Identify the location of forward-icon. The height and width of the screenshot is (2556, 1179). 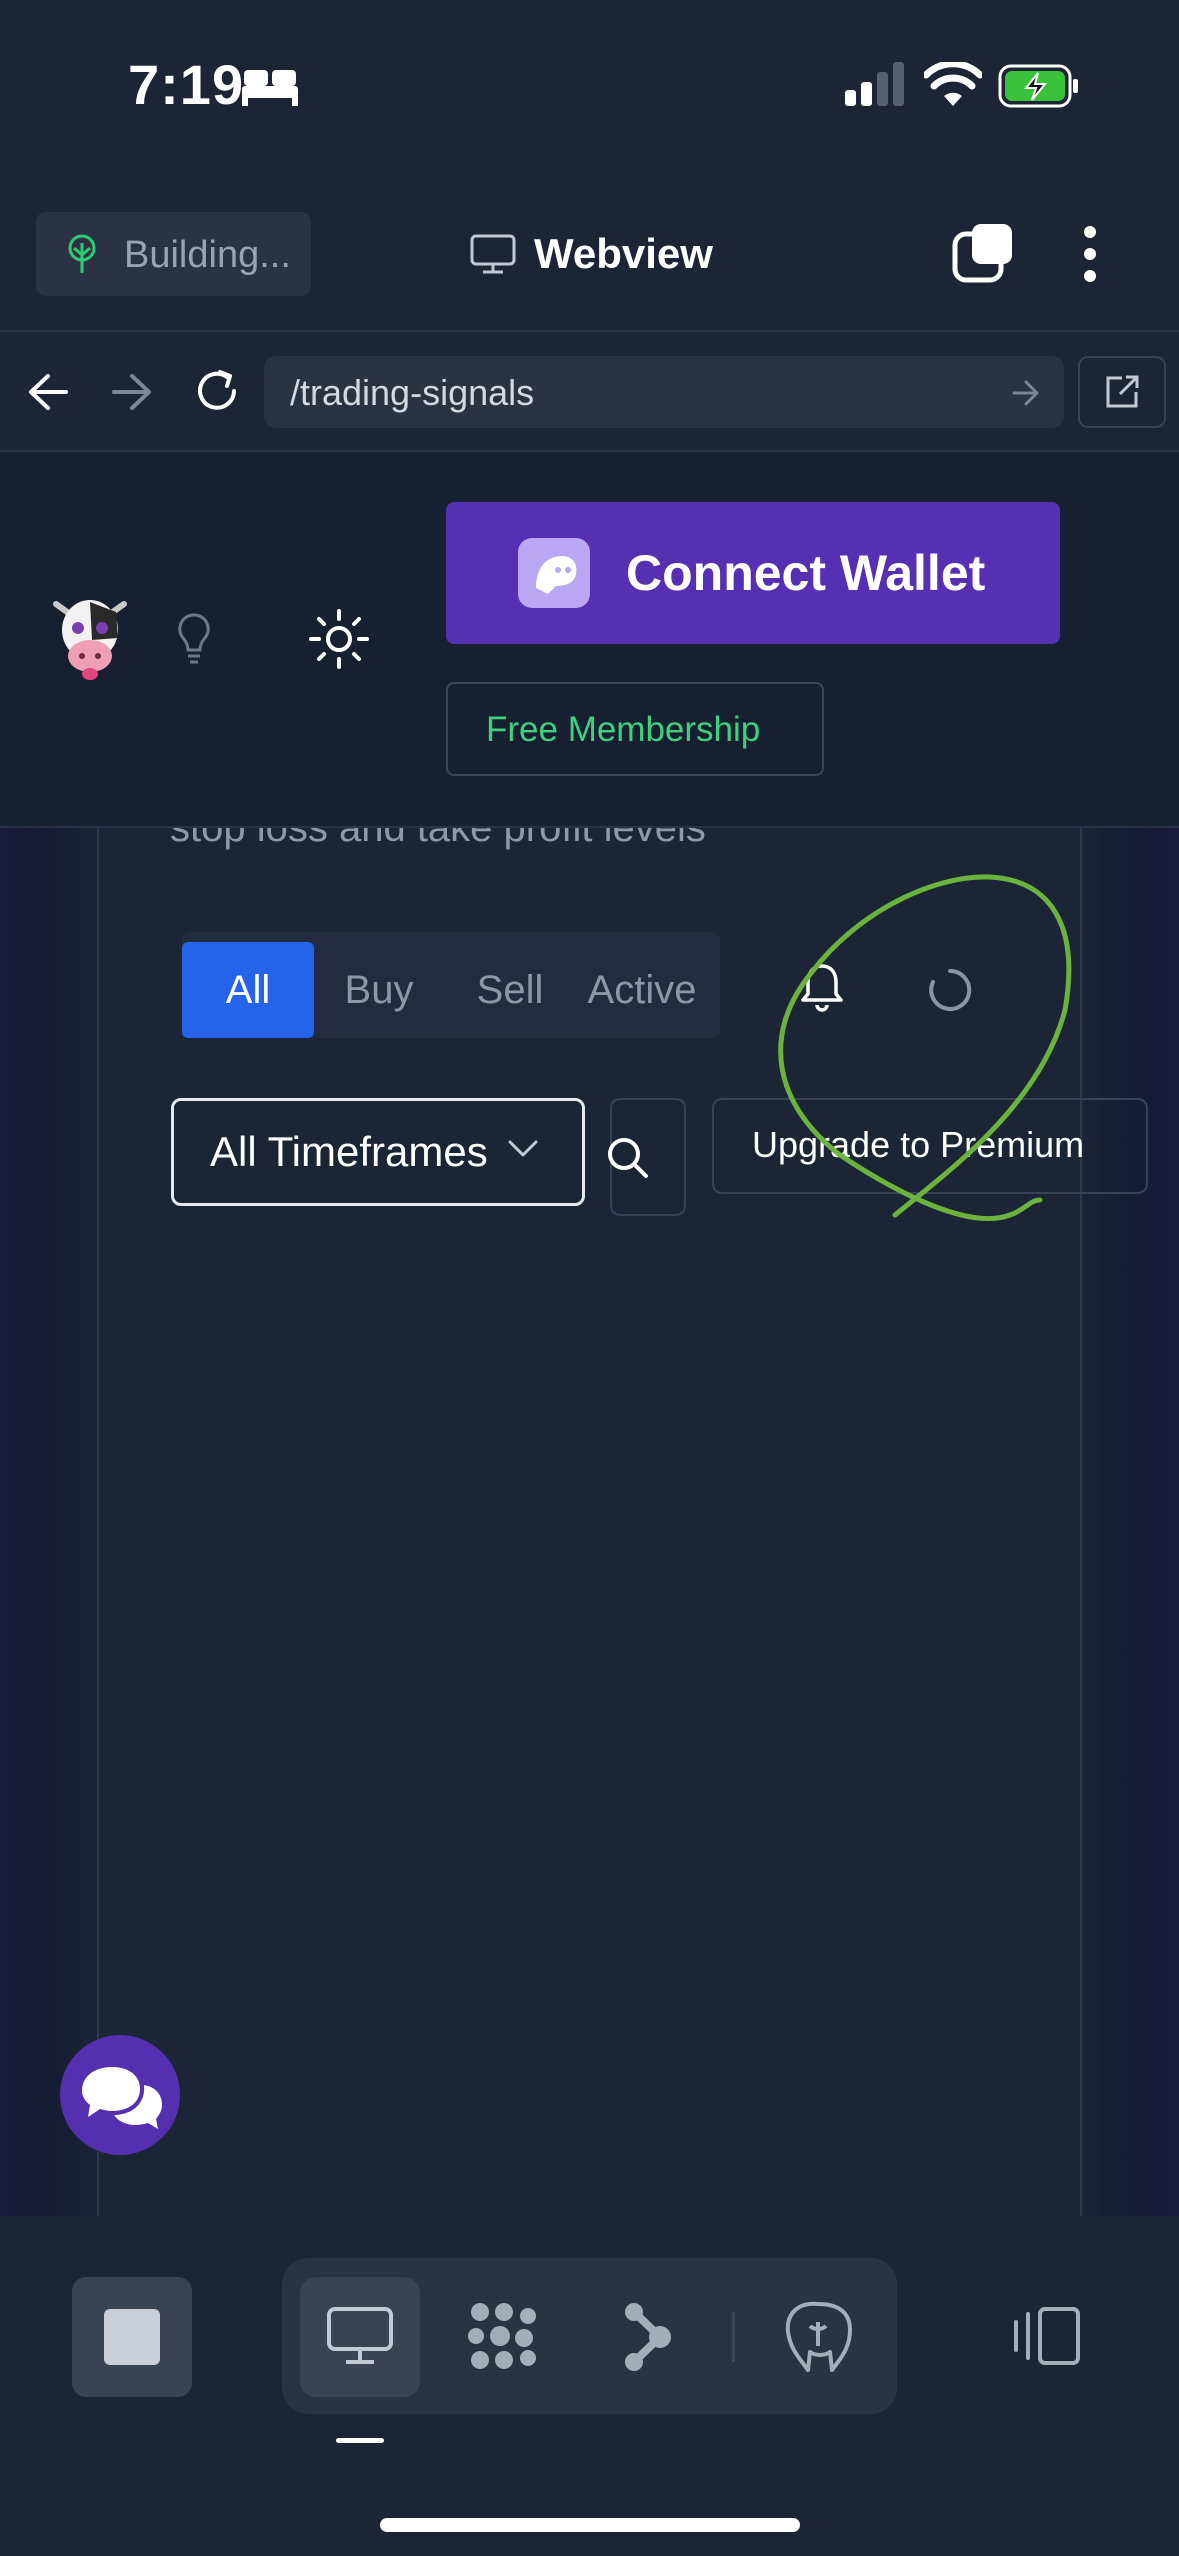
(132, 392).